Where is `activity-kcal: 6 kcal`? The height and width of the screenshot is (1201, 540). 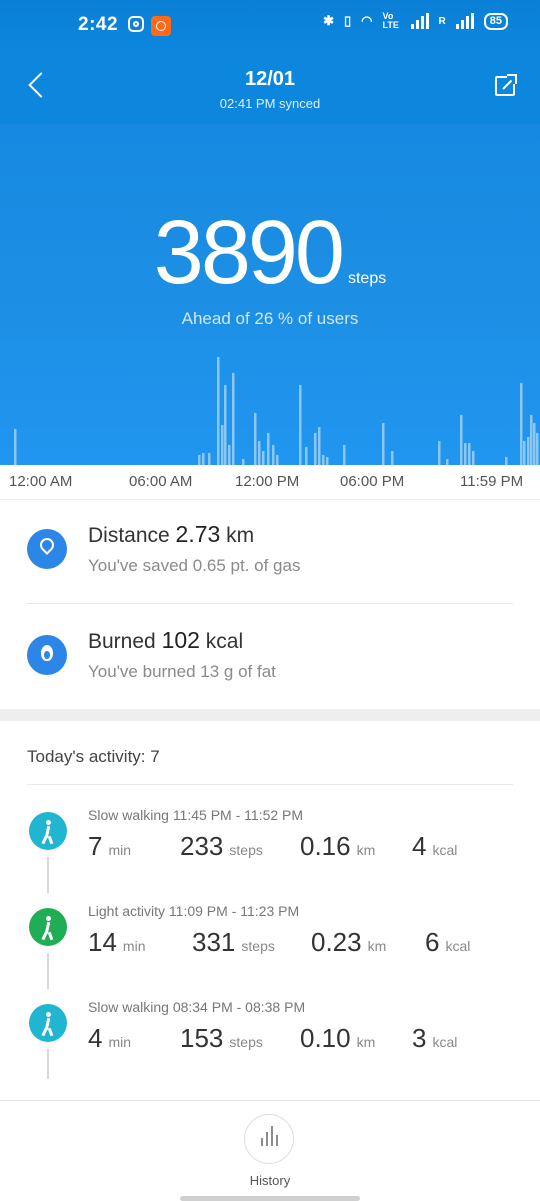 activity-kcal: 6 kcal is located at coordinates (447, 942).